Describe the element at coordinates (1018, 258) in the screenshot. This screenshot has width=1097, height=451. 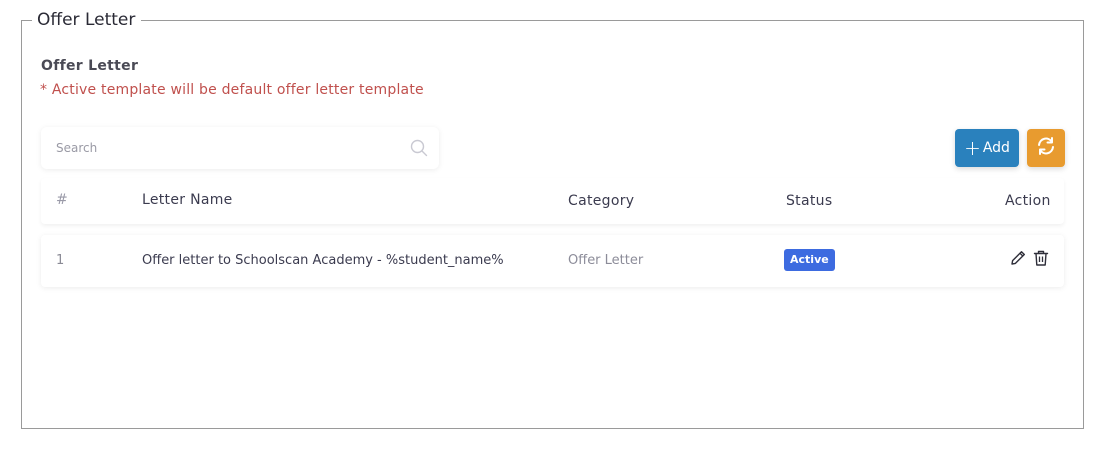
I see `edit-icon` at that location.